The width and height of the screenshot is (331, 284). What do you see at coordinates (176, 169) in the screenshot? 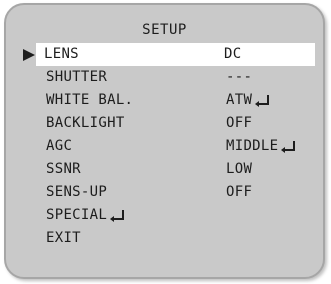
I see `menu-item-ssnr: SSNR LOW` at bounding box center [176, 169].